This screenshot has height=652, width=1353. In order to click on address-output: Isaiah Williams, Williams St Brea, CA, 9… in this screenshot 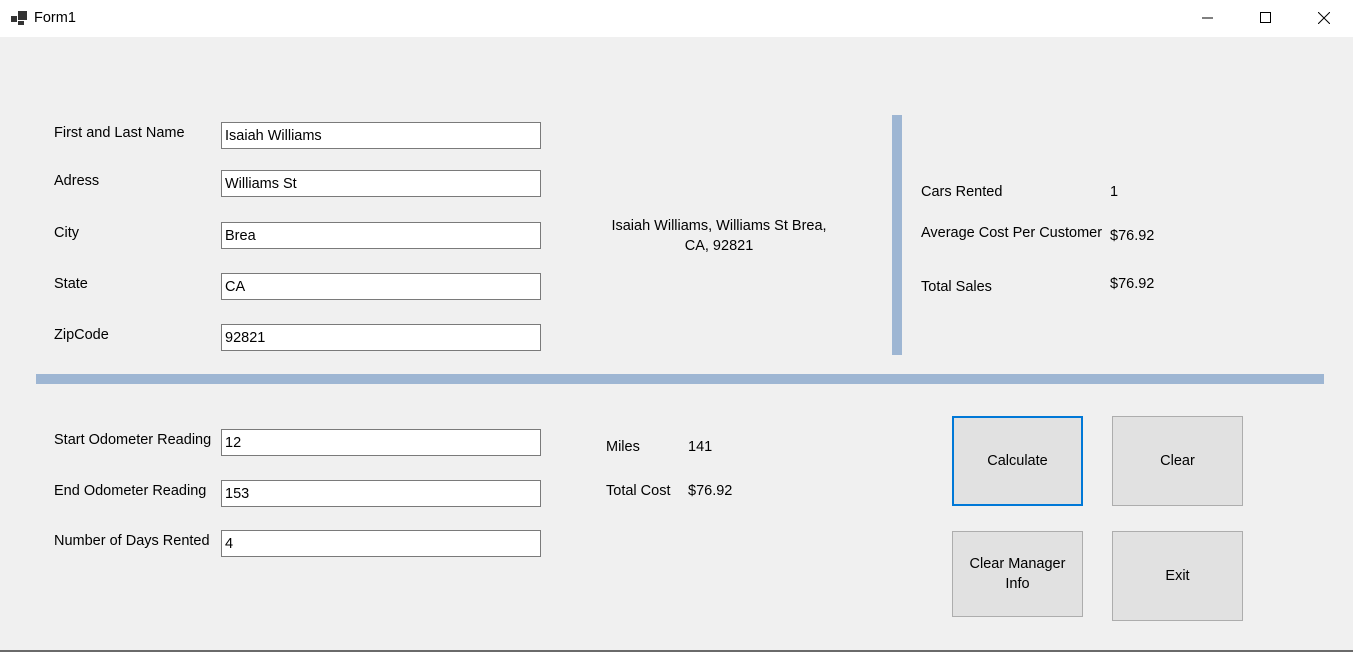, I will do `click(719, 236)`.